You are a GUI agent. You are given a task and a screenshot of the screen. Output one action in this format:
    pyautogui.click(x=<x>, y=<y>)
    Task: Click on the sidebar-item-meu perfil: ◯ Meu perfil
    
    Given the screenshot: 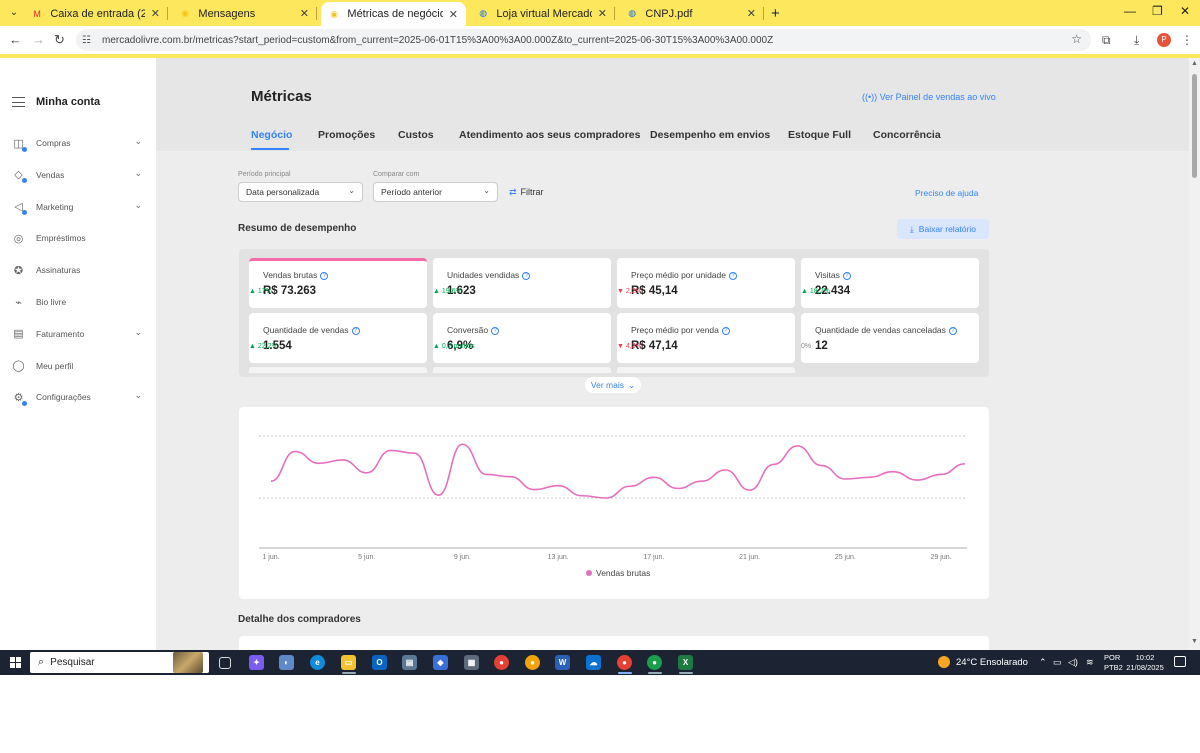 What is the action you would take?
    pyautogui.click(x=78, y=366)
    